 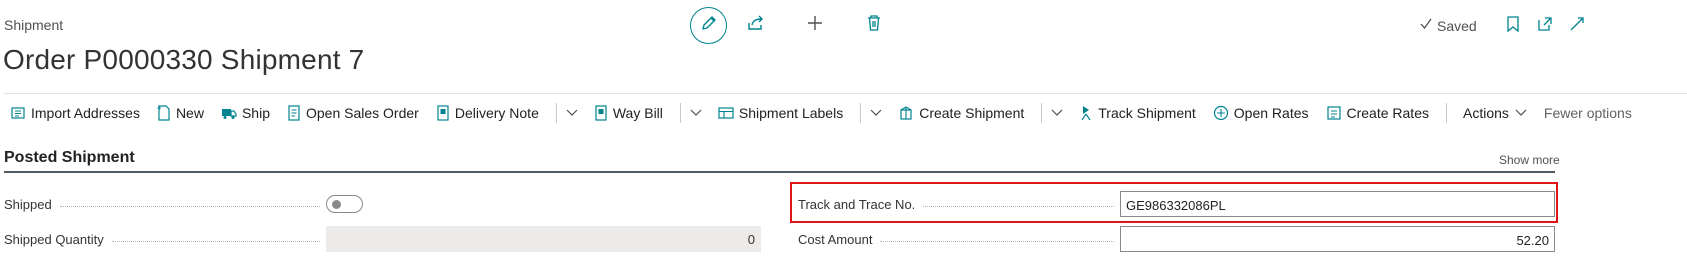 I want to click on fewer-options-button: Fewer options, so click(x=1588, y=113).